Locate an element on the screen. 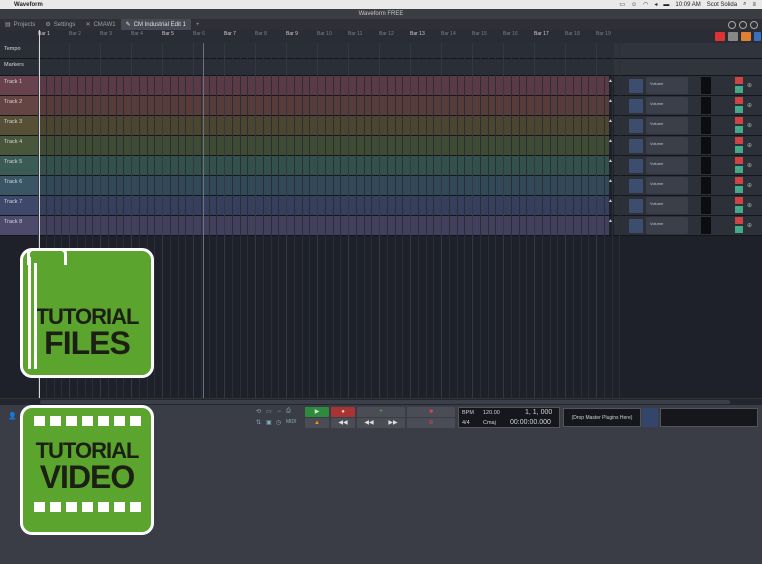 The image size is (762, 564). loop-marker is located at coordinates (203, 224).